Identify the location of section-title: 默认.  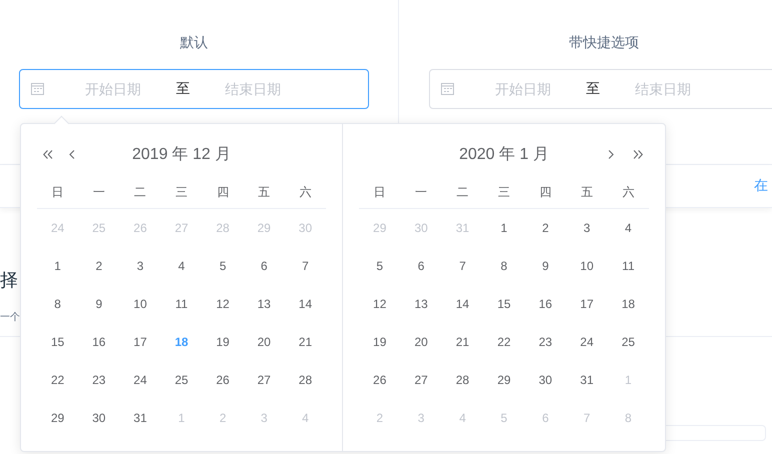
(194, 42).